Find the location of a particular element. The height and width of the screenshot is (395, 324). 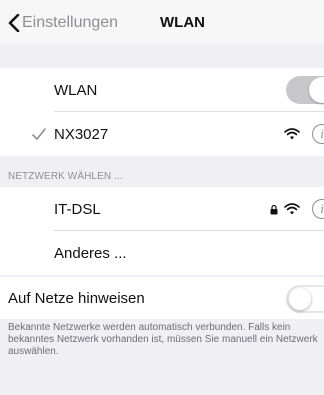

wlan-label: WLAN is located at coordinates (76, 90).